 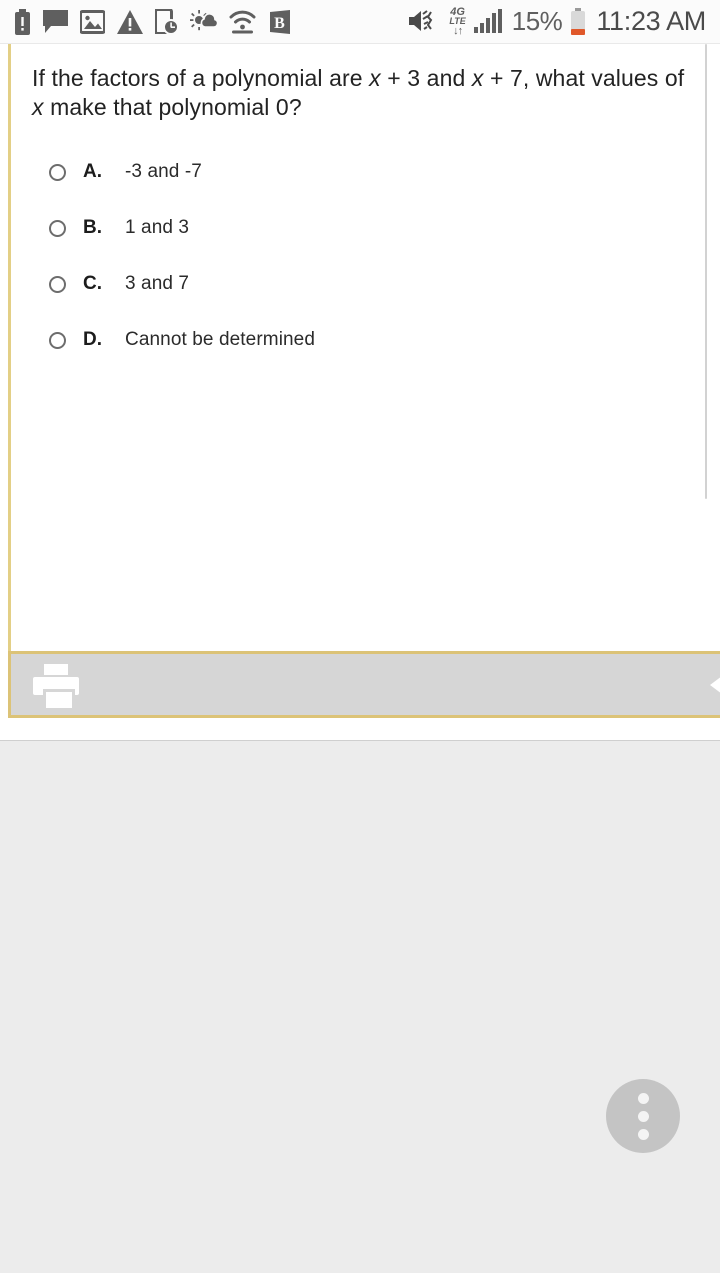 I want to click on option-letter-d: D., so click(x=92, y=340).